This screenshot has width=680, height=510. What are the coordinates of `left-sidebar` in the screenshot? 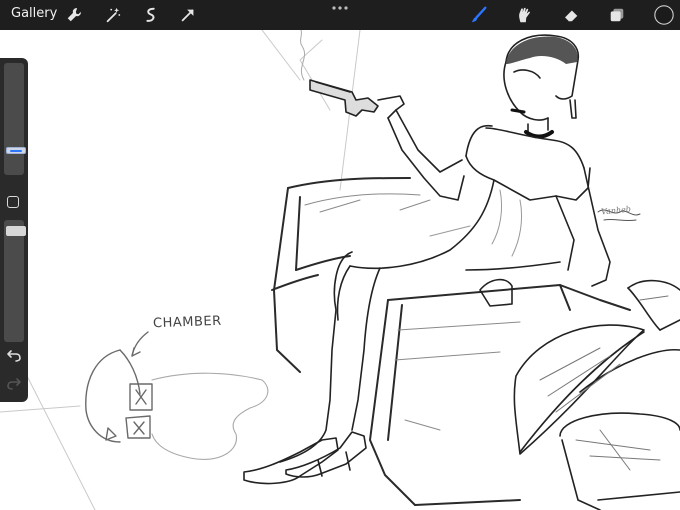 It's located at (14, 230).